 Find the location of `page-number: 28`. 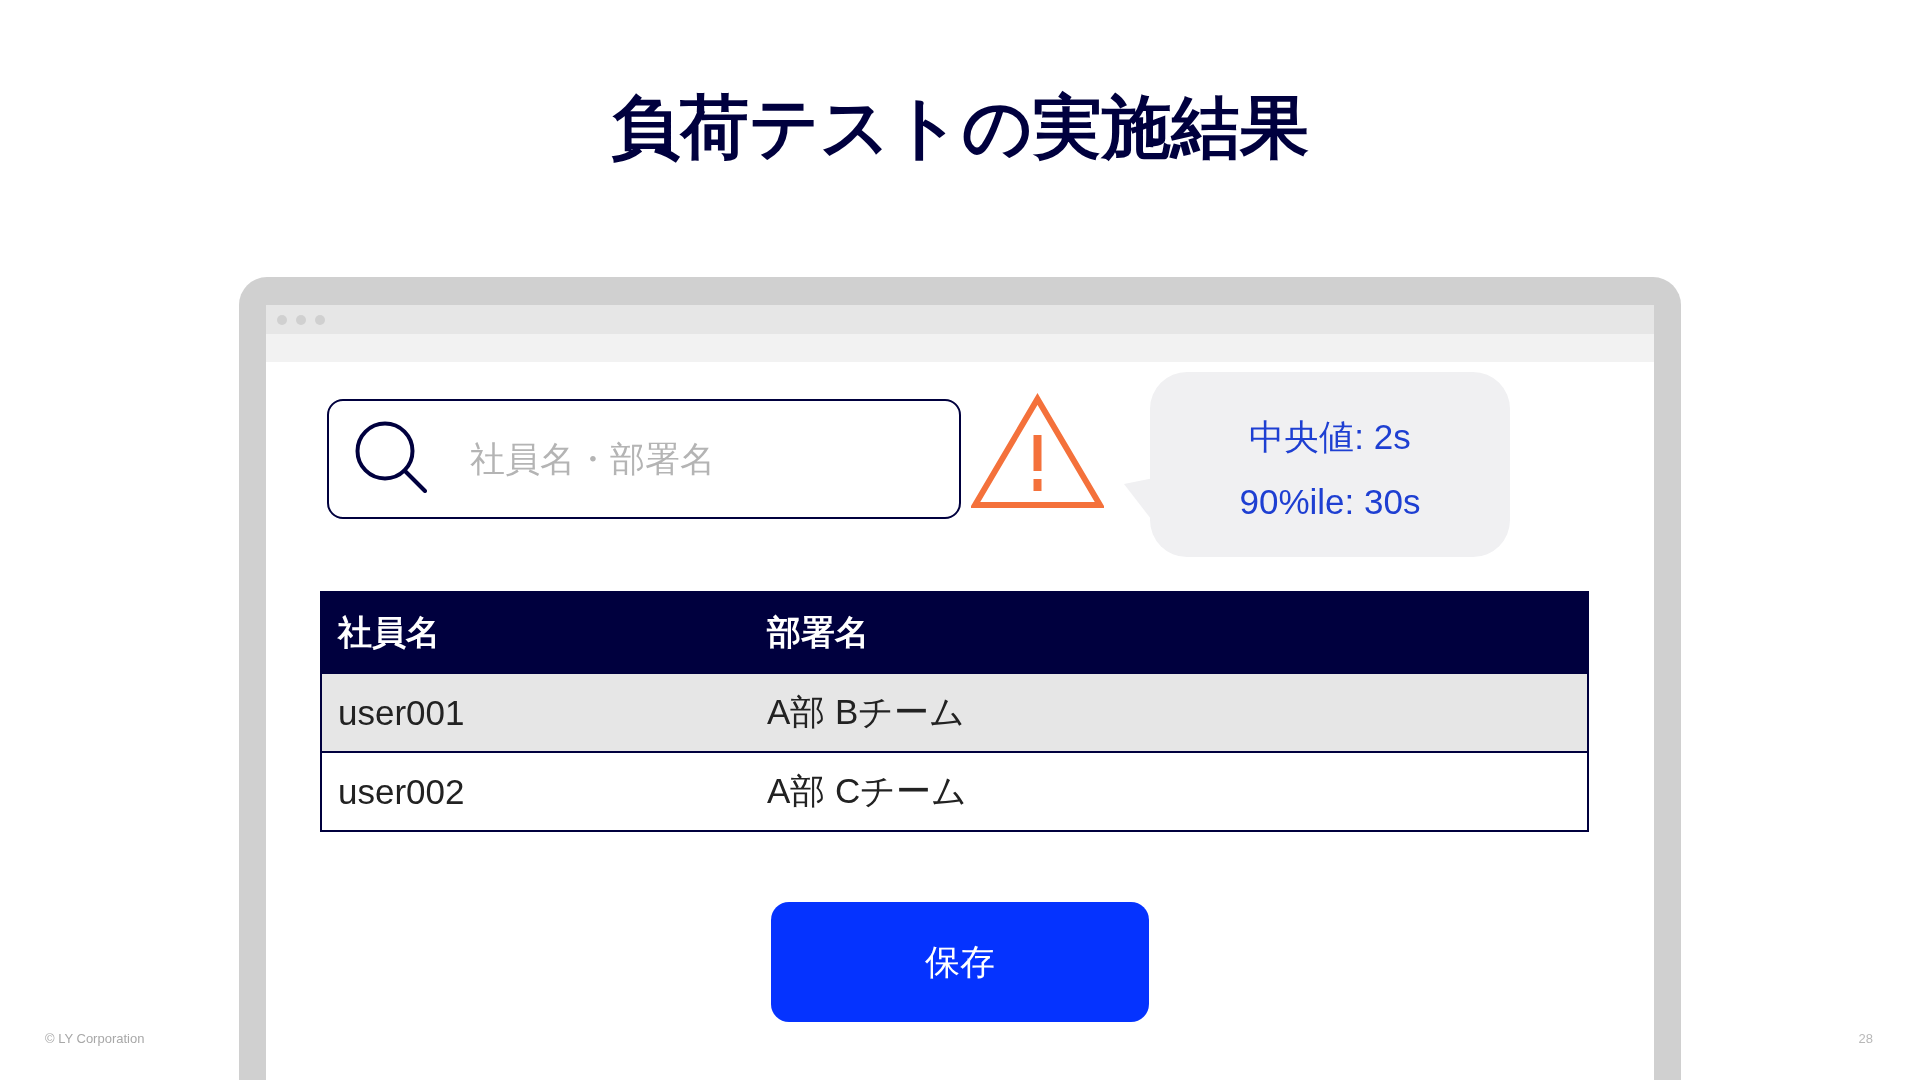

page-number: 28 is located at coordinates (1865, 1038).